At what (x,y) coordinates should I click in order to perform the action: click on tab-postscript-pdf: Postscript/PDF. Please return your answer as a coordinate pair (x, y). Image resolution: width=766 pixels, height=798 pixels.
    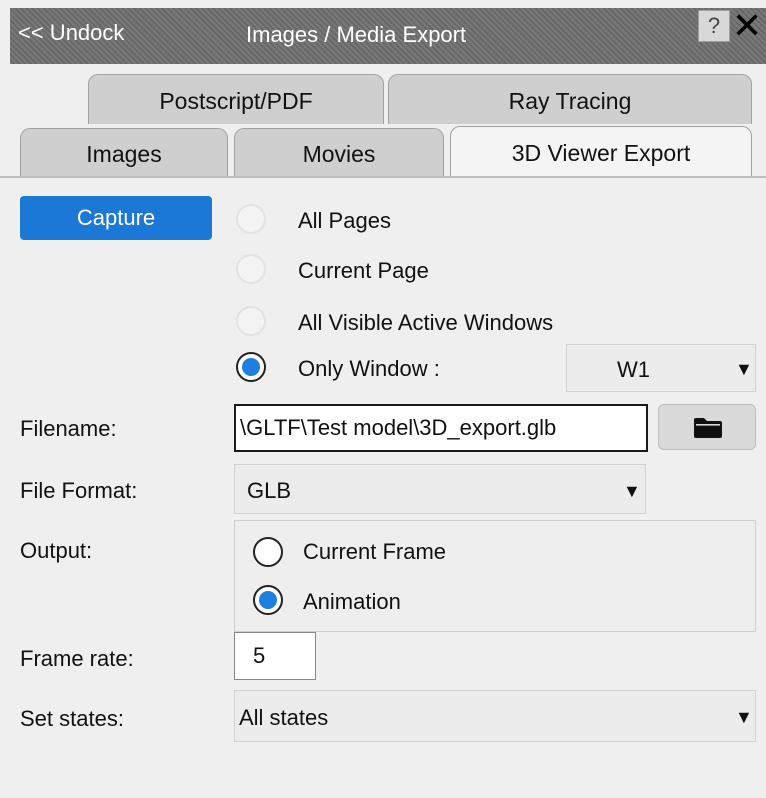
    Looking at the image, I should click on (236, 99).